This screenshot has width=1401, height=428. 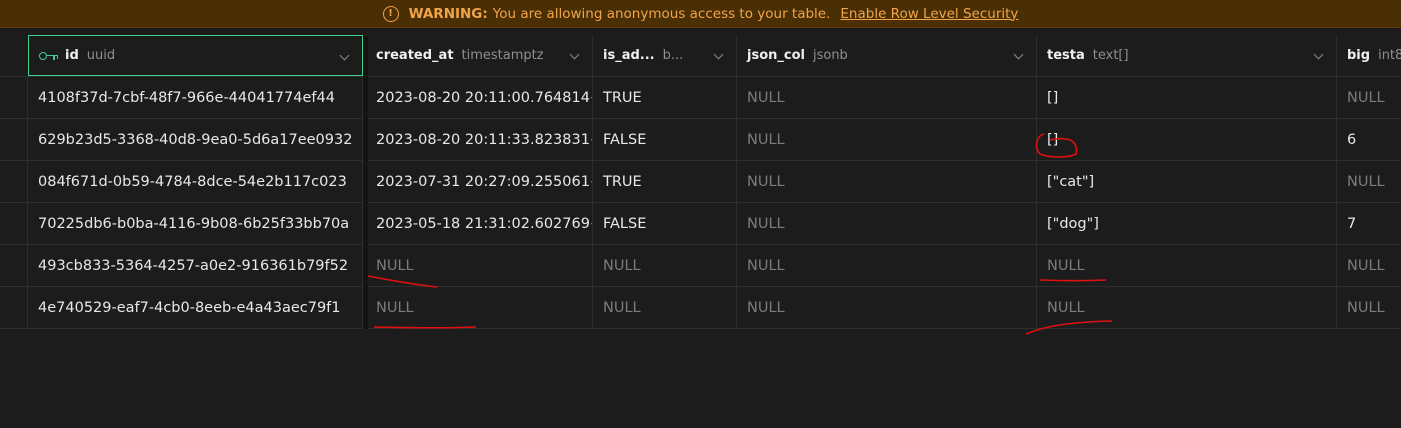 I want to click on enable-rls-link: Enable Row Level Security, so click(x=929, y=14).